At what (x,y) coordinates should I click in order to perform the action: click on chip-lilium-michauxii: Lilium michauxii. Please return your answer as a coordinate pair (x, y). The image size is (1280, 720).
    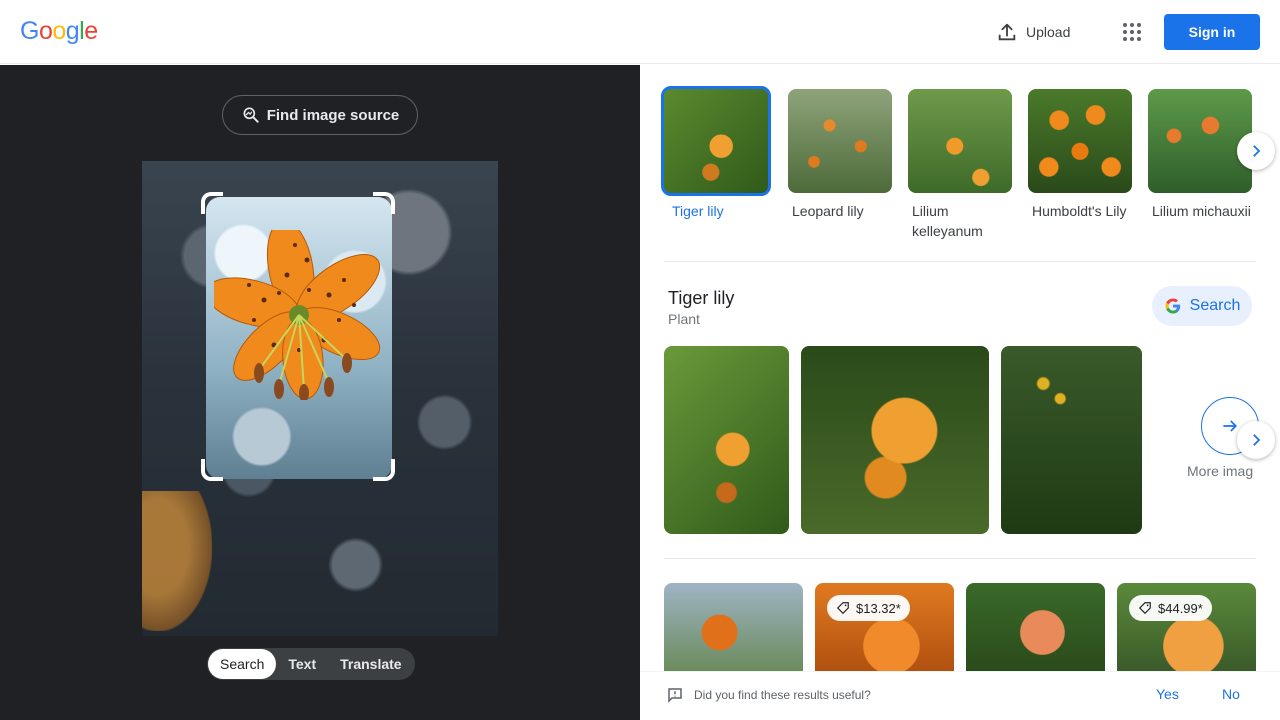
    Looking at the image, I should click on (1200, 155).